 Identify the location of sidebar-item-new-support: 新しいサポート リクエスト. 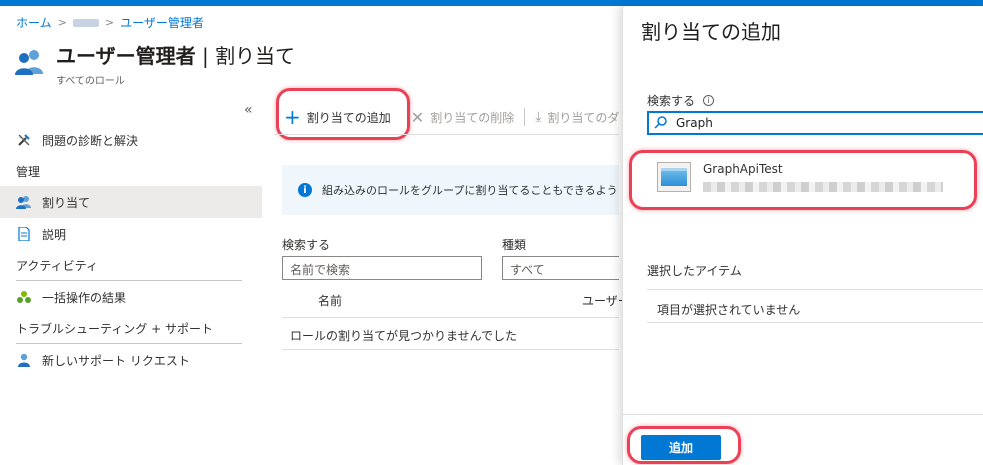
(131, 360).